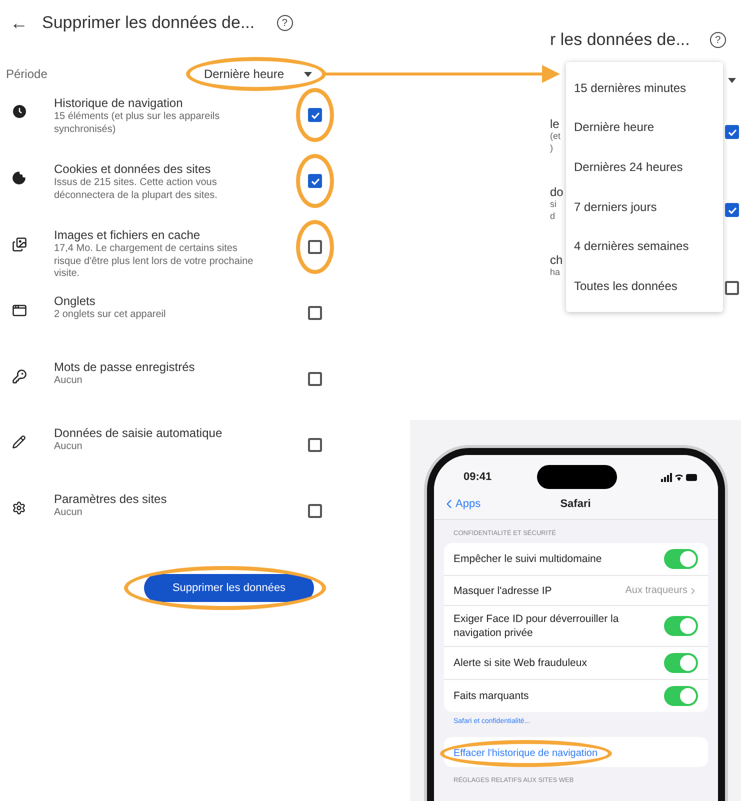 Image resolution: width=741 pixels, height=801 pixels. Describe the element at coordinates (555, 124) in the screenshot. I see `cropped-text: le` at that location.